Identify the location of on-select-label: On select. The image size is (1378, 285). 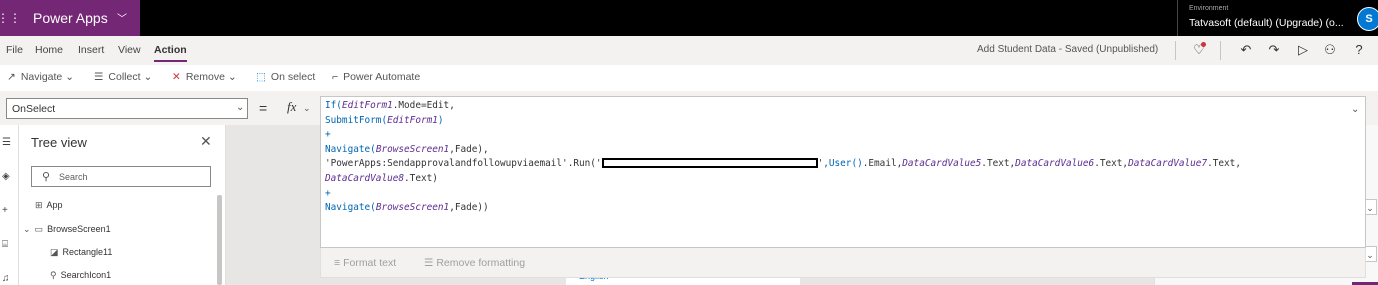
(293, 77).